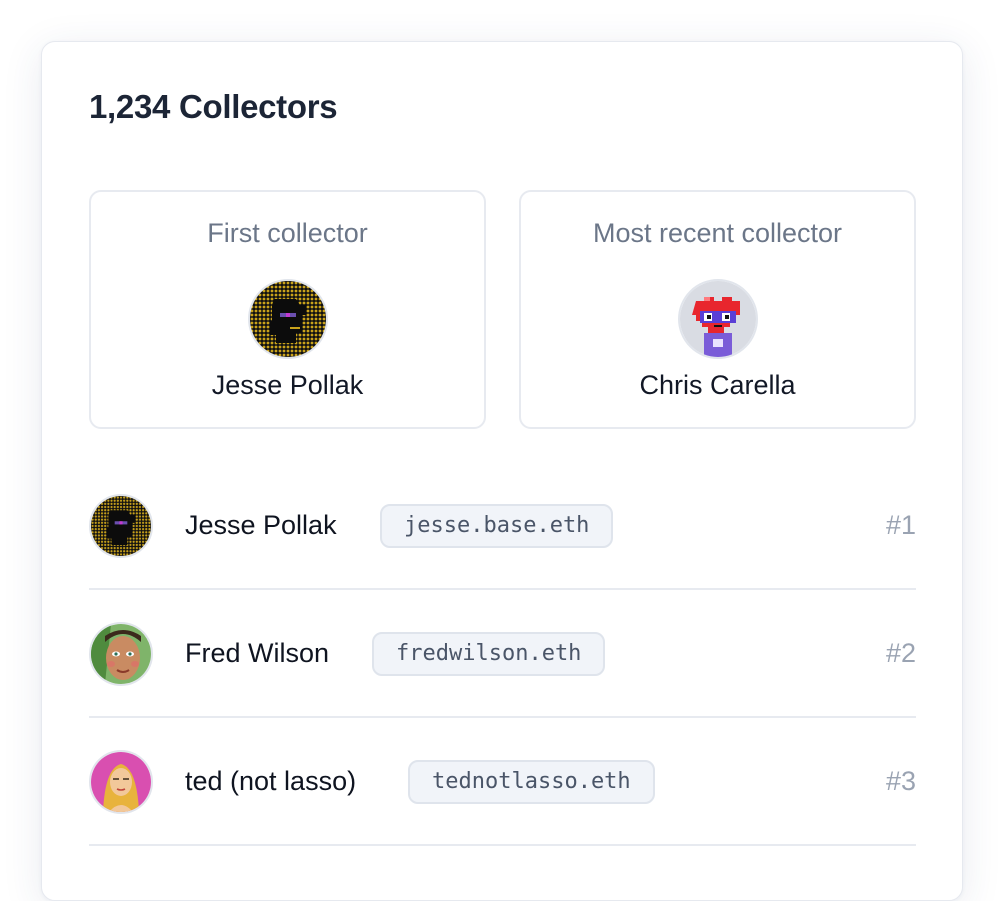 This screenshot has width=1004, height=901. I want to click on recent-collector-card: Most recent collector Chris Carella, so click(717, 309).